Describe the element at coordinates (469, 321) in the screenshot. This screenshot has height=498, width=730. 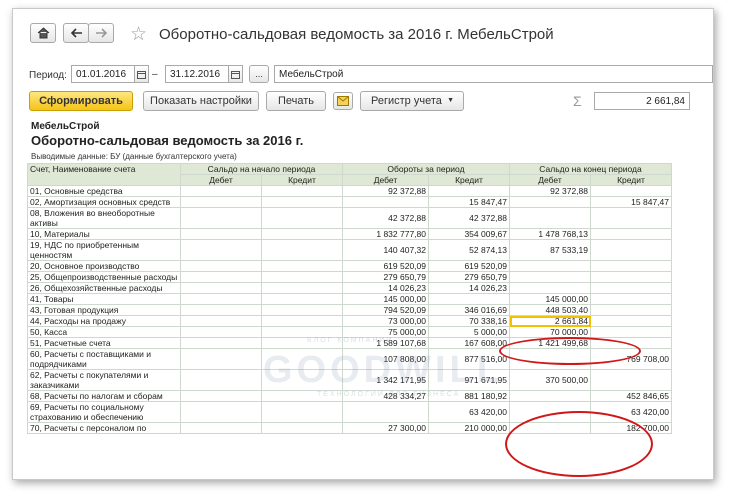
I see `amount-cell: 70 338,16` at that location.